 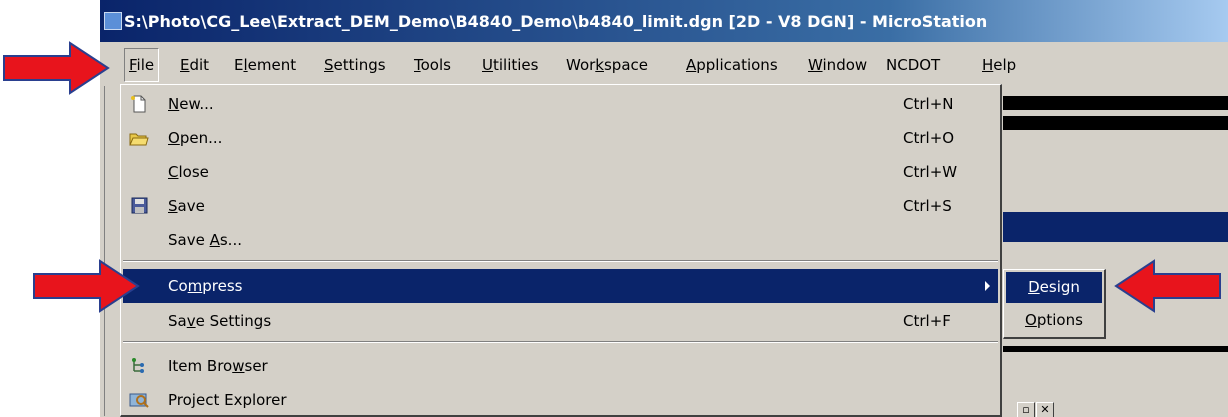 What do you see at coordinates (142, 65) in the screenshot?
I see `menu-file: File` at bounding box center [142, 65].